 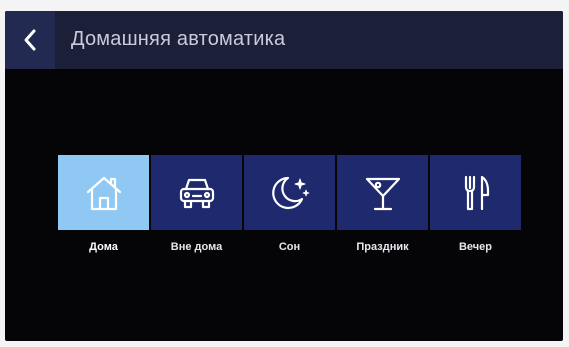 I want to click on mode-party: Праздник, so click(x=382, y=204).